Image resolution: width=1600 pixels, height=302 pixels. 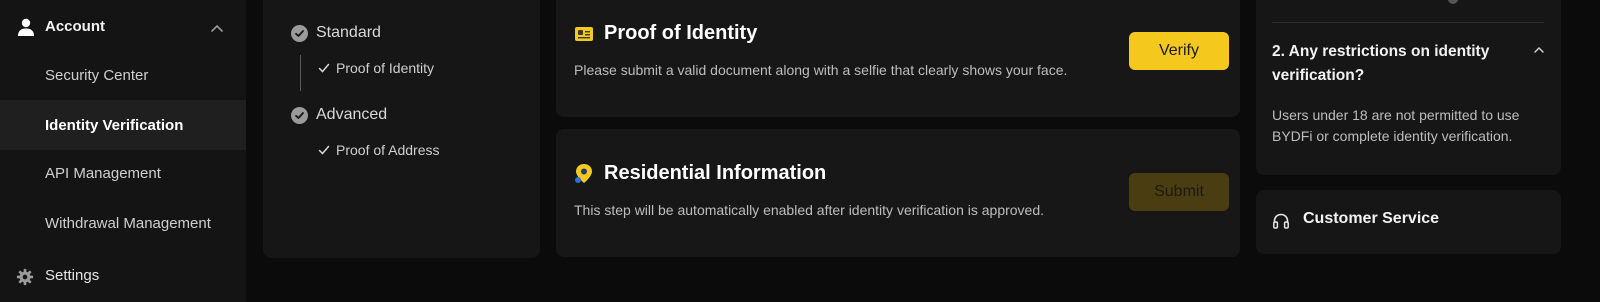 What do you see at coordinates (1179, 192) in the screenshot?
I see `submit-button: Submit` at bounding box center [1179, 192].